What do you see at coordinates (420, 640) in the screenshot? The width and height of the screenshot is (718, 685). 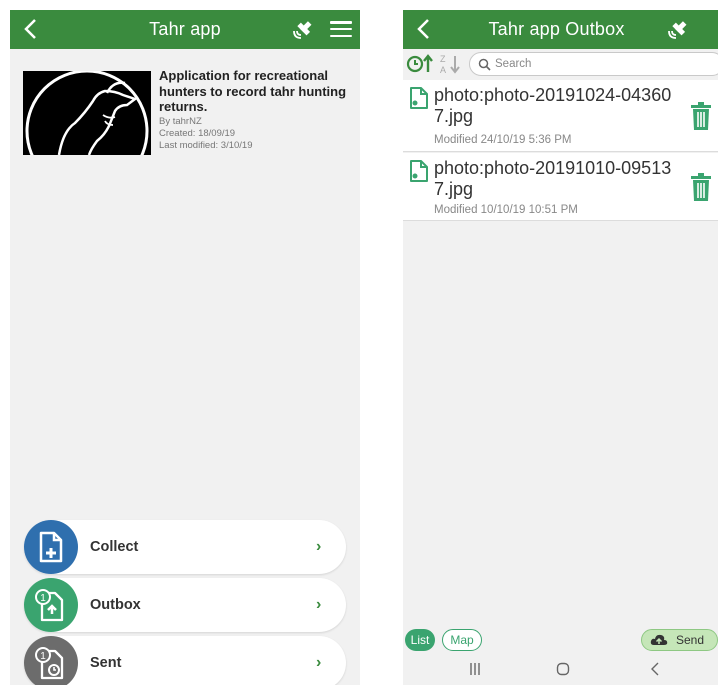 I see `list-view-button: List` at bounding box center [420, 640].